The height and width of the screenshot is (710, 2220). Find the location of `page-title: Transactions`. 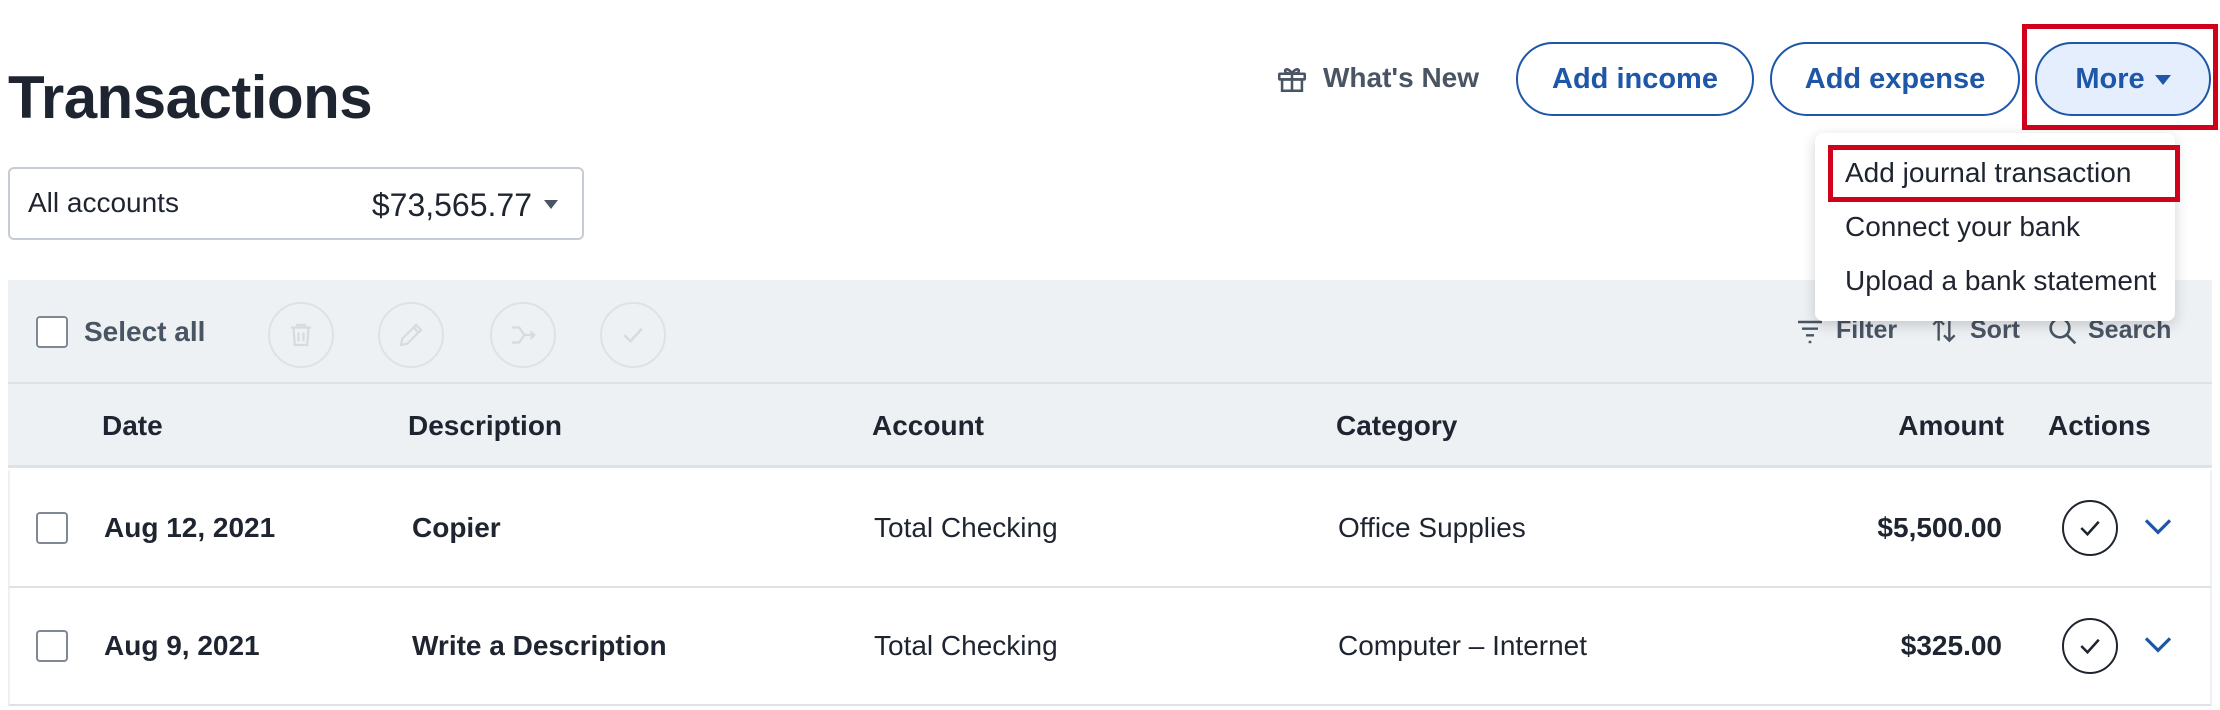

page-title: Transactions is located at coordinates (190, 97).